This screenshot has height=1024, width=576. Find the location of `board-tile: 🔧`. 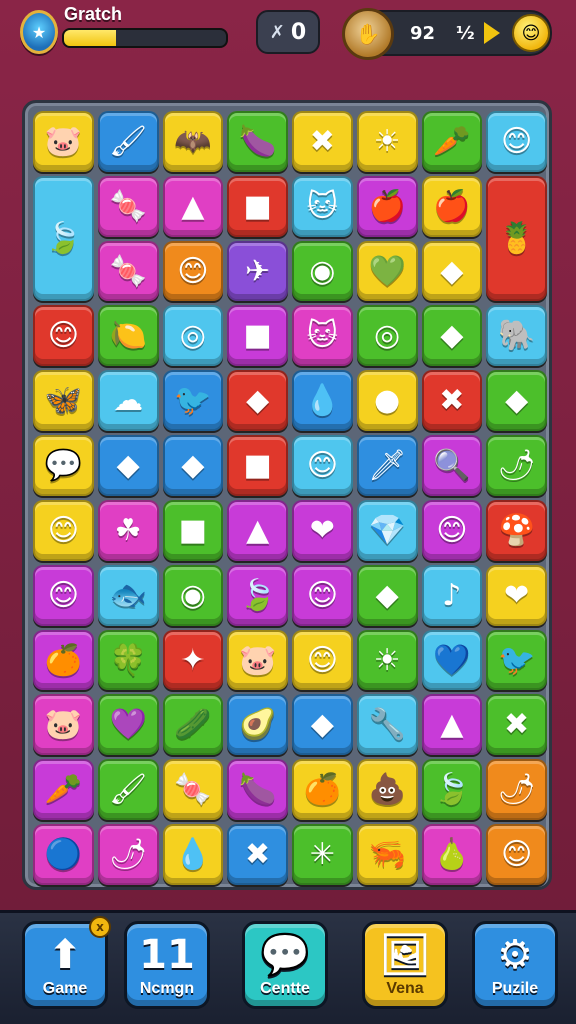

board-tile: 🔧 is located at coordinates (387, 725).